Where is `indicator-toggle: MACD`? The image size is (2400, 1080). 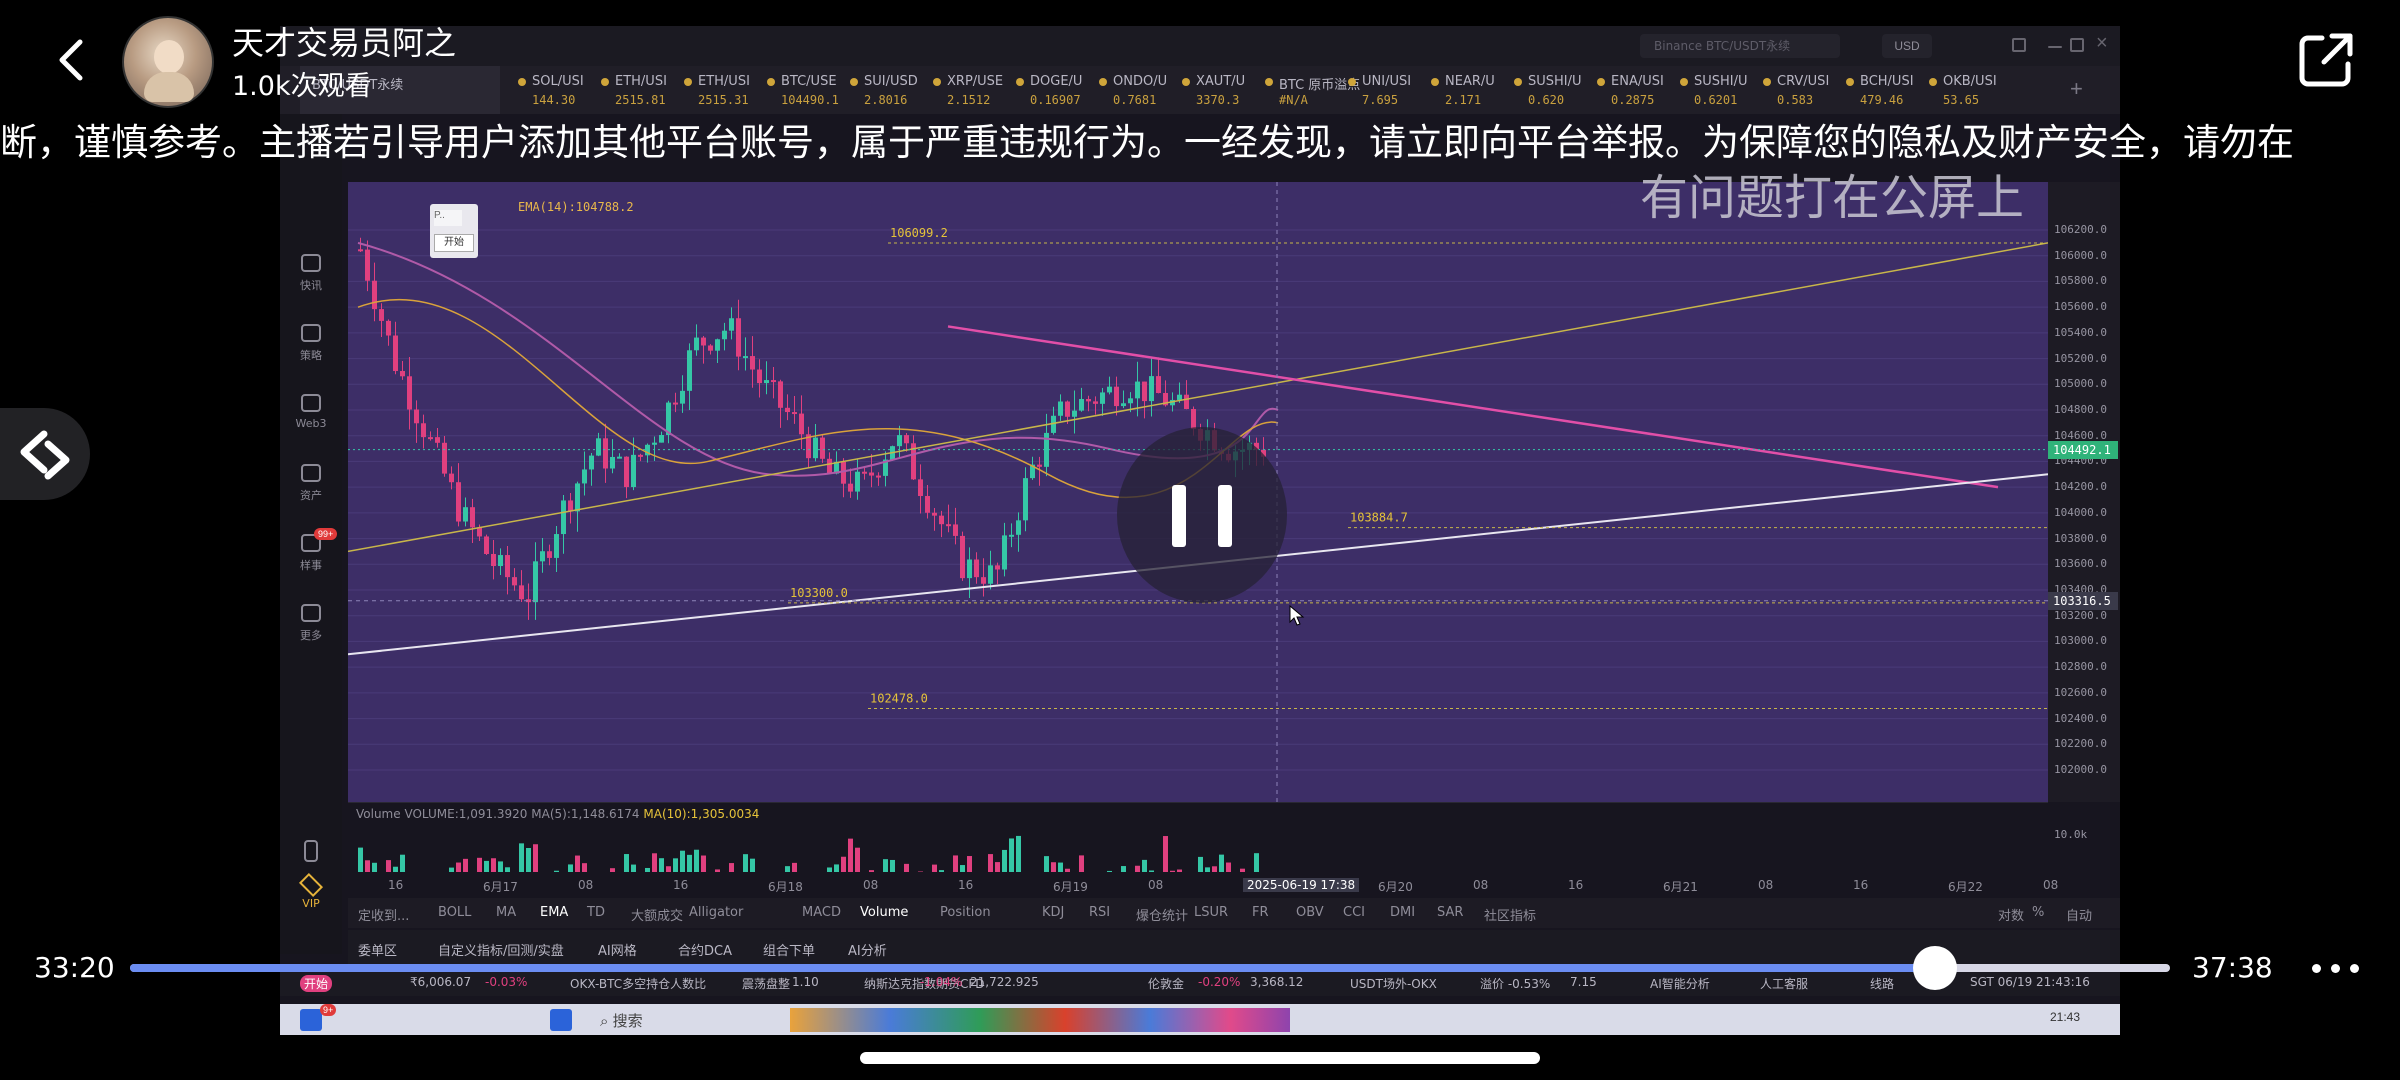
indicator-toggle: MACD is located at coordinates (821, 912).